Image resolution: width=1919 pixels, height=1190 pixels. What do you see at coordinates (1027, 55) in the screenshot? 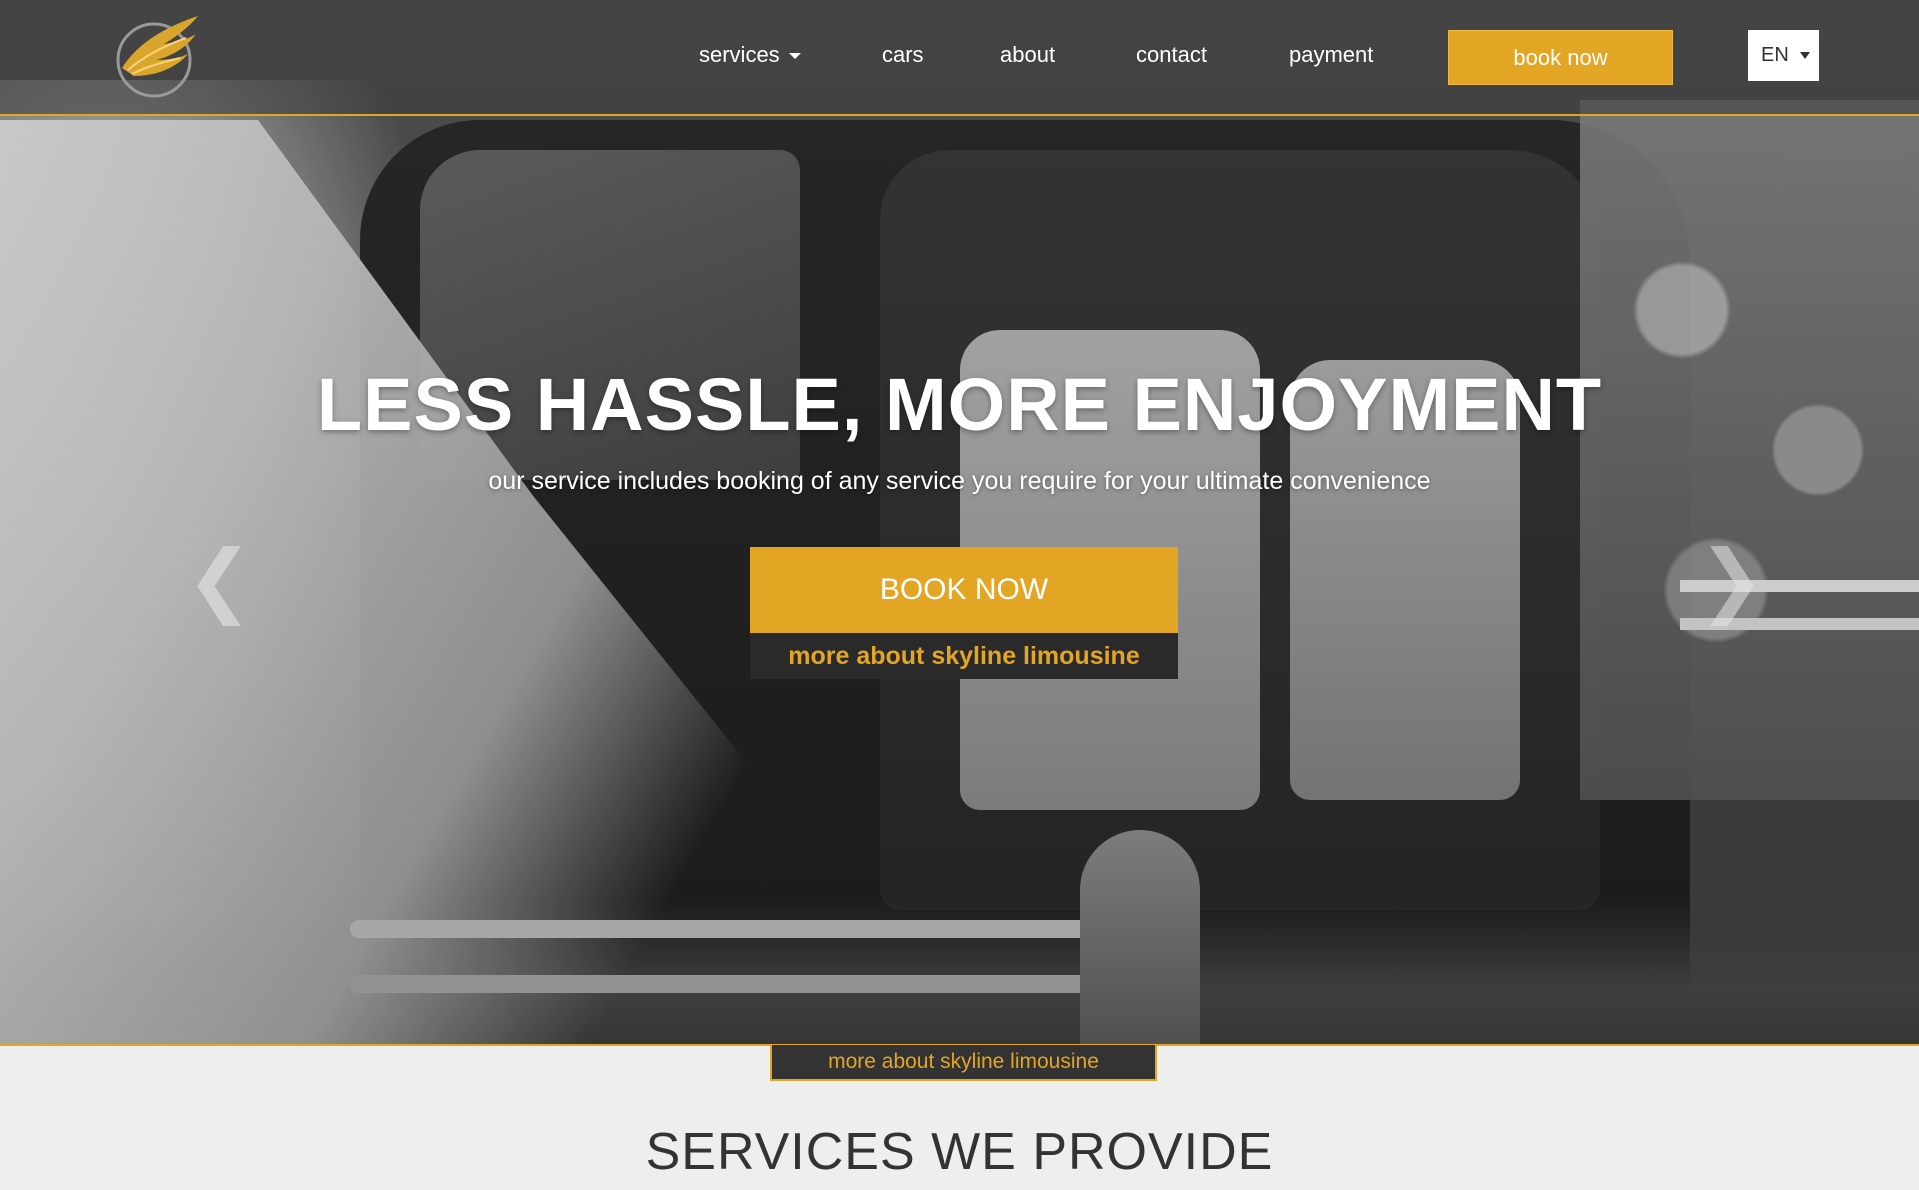
I see `nav-item-about: about` at bounding box center [1027, 55].